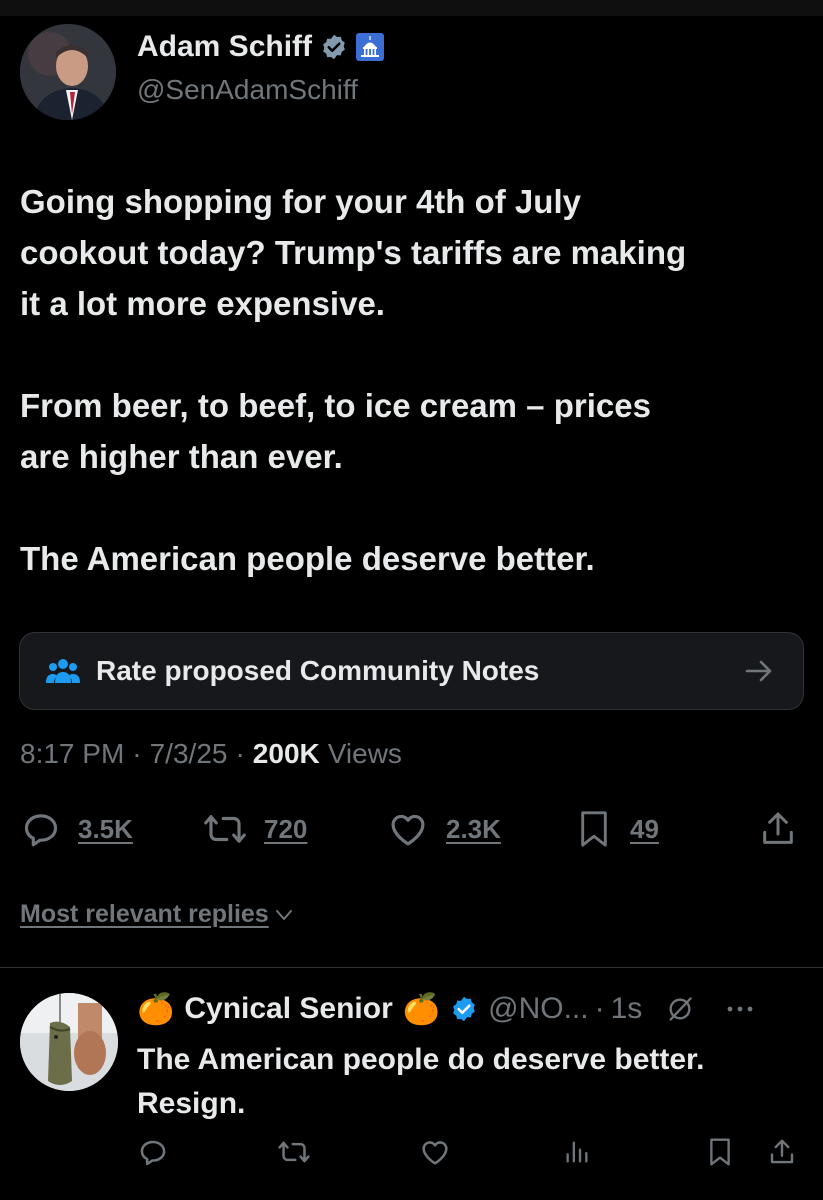  I want to click on tweet-action-bar: 3.5K 720 2.3K 49, so click(410, 830).